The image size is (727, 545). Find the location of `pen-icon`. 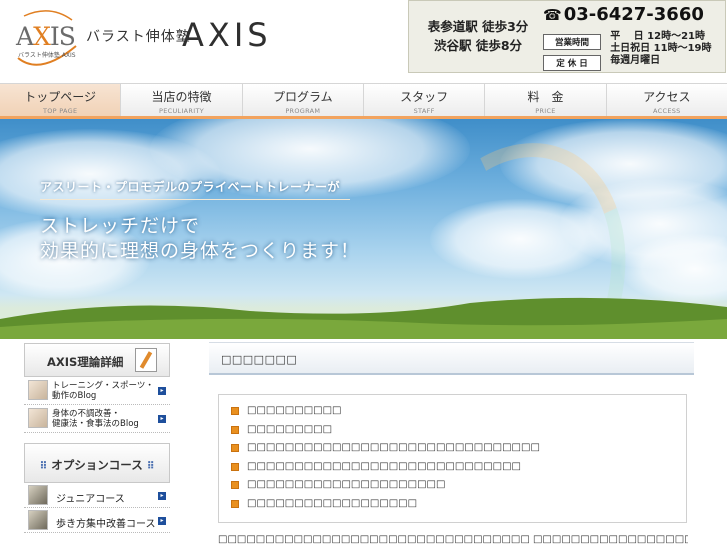

pen-icon is located at coordinates (146, 360).